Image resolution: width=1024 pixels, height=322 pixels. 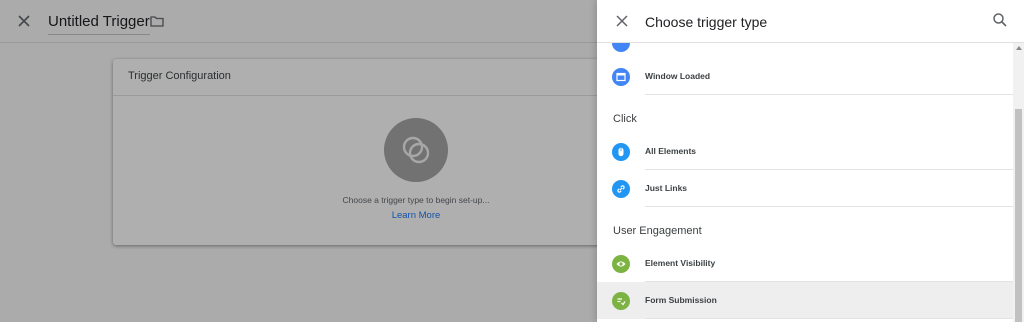 What do you see at coordinates (805, 300) in the screenshot?
I see `trigger-item-form-submission: Form Submission` at bounding box center [805, 300].